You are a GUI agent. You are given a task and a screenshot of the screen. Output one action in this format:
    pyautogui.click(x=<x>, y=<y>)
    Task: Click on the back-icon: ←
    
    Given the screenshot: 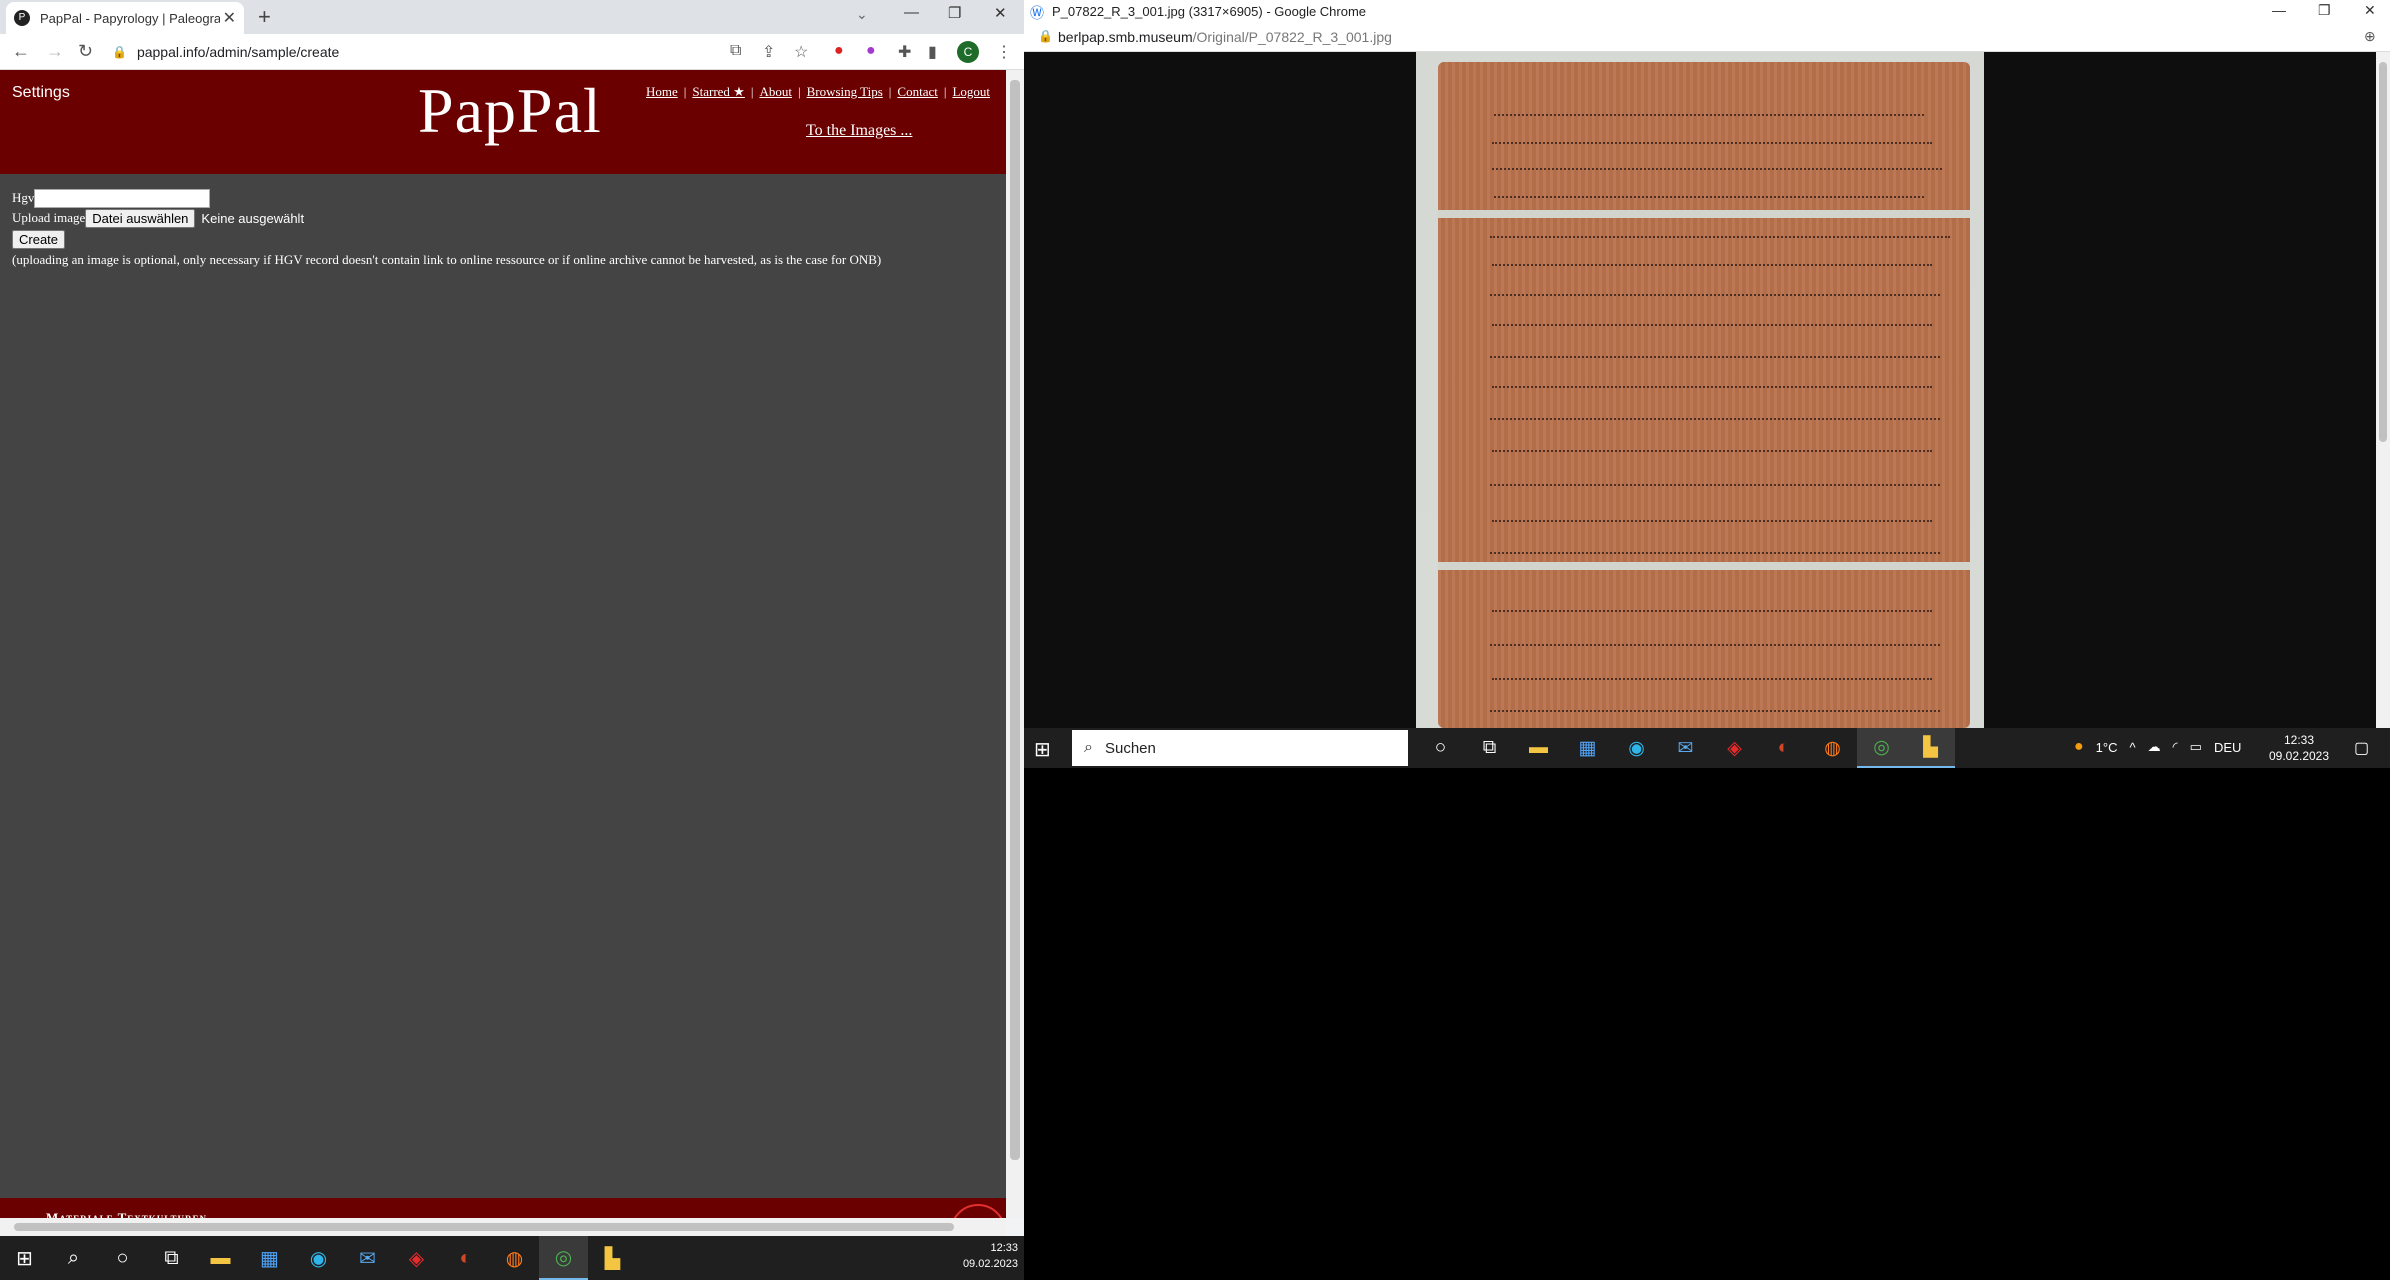 What is the action you would take?
    pyautogui.click(x=21, y=51)
    